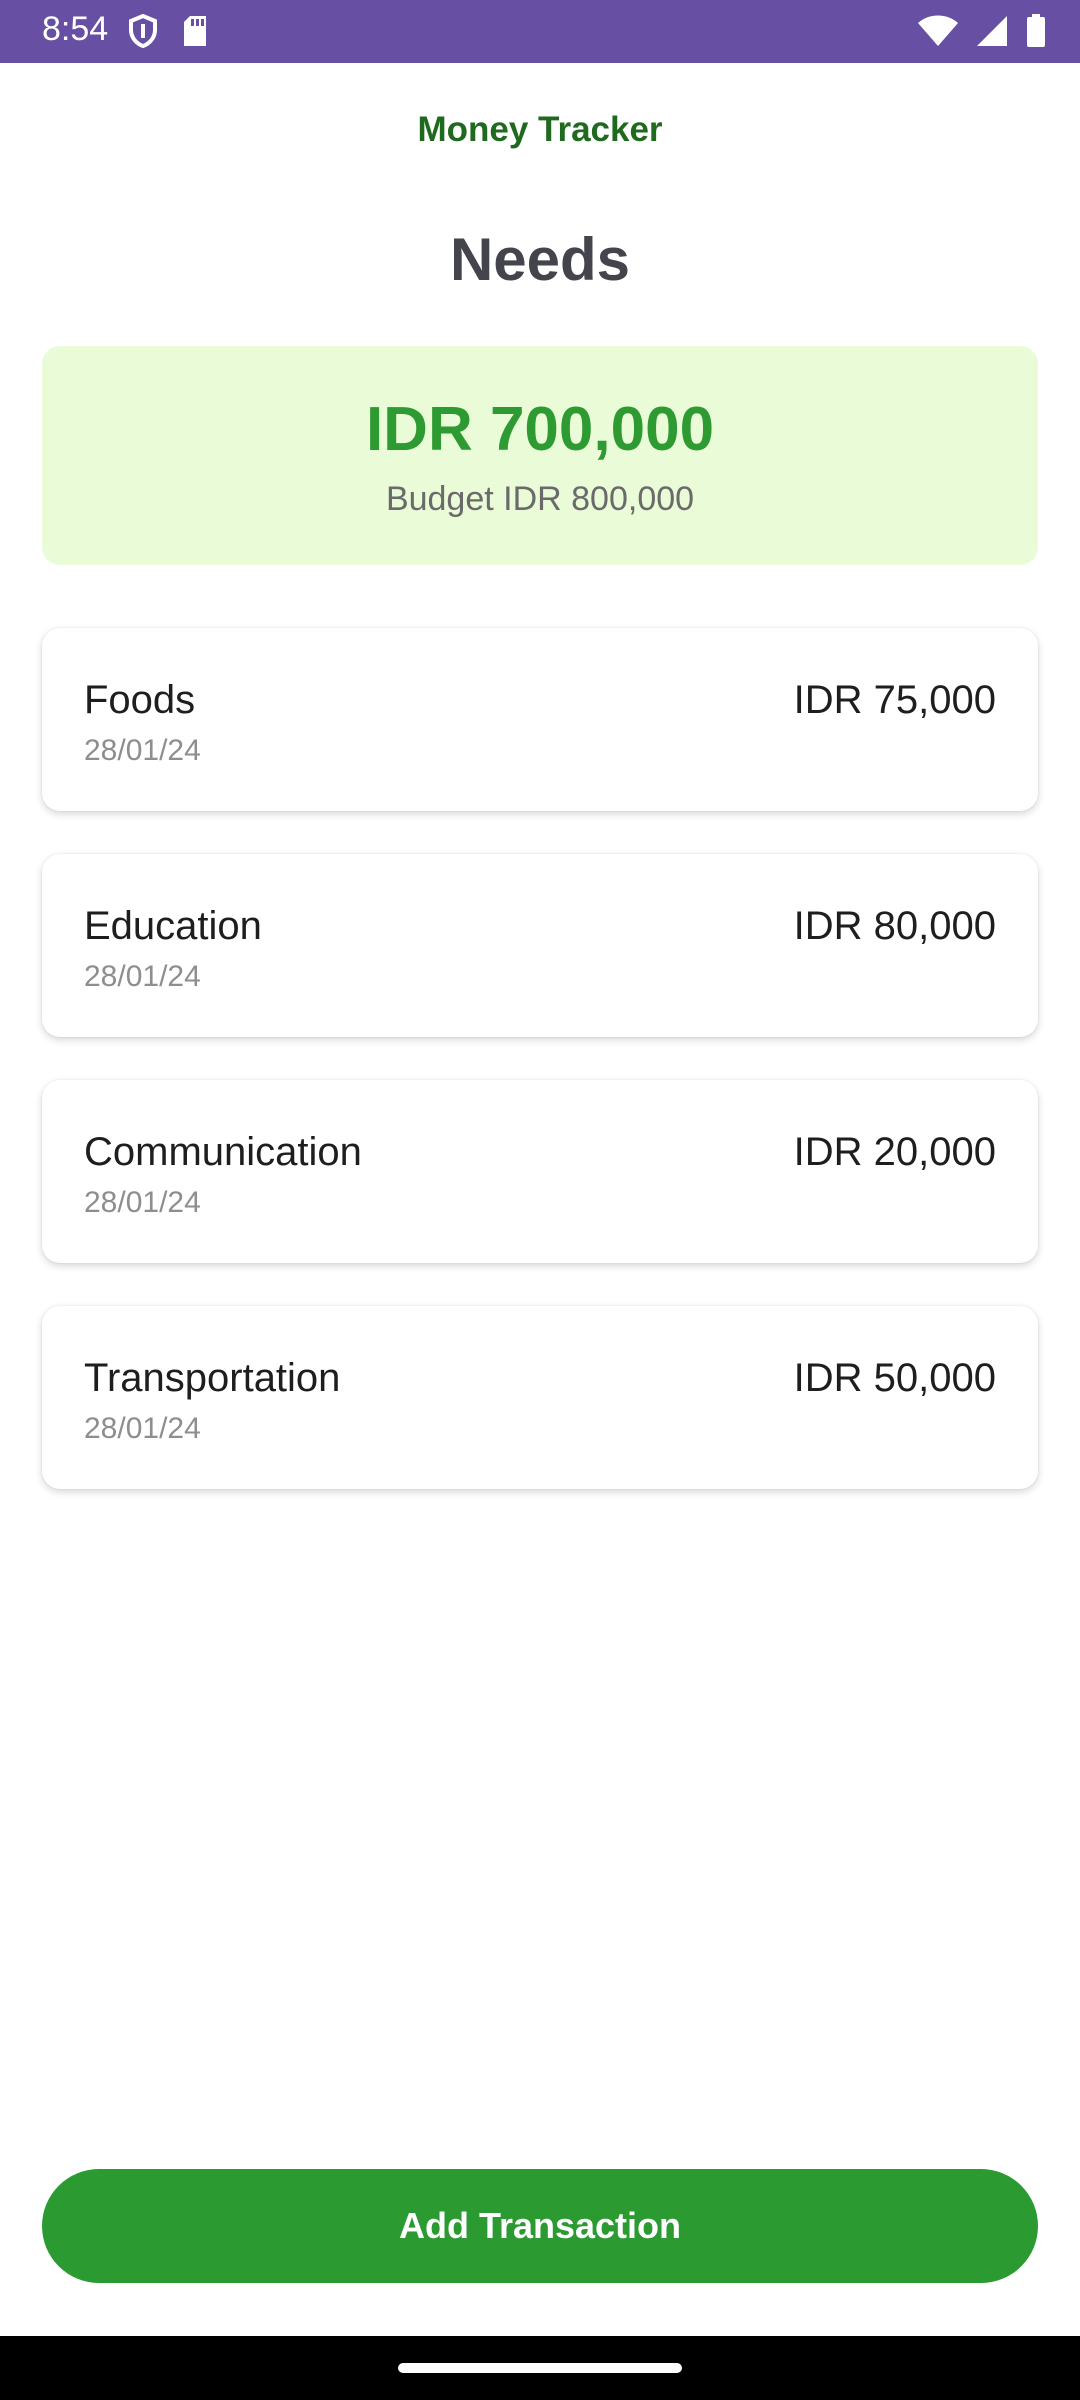 This screenshot has height=2400, width=1080. Describe the element at coordinates (540, 129) in the screenshot. I see `app-title: Money Tracker` at that location.